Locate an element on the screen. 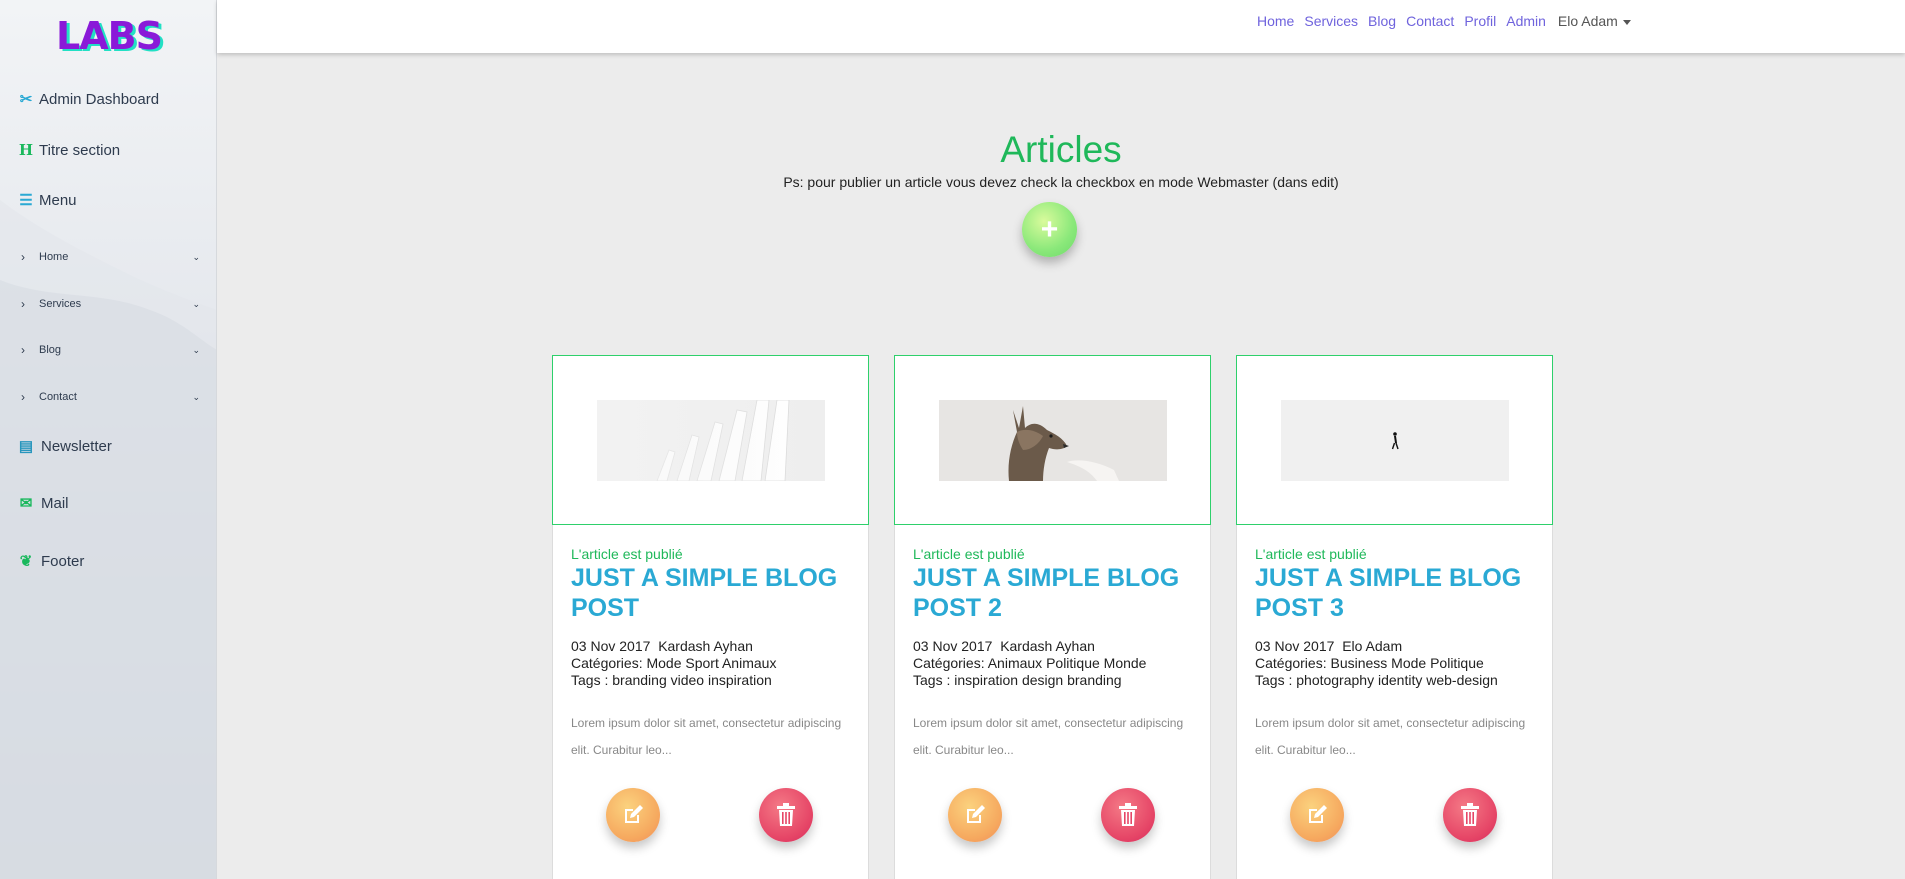  user-dropdown: Elo Adam is located at coordinates (1594, 21).